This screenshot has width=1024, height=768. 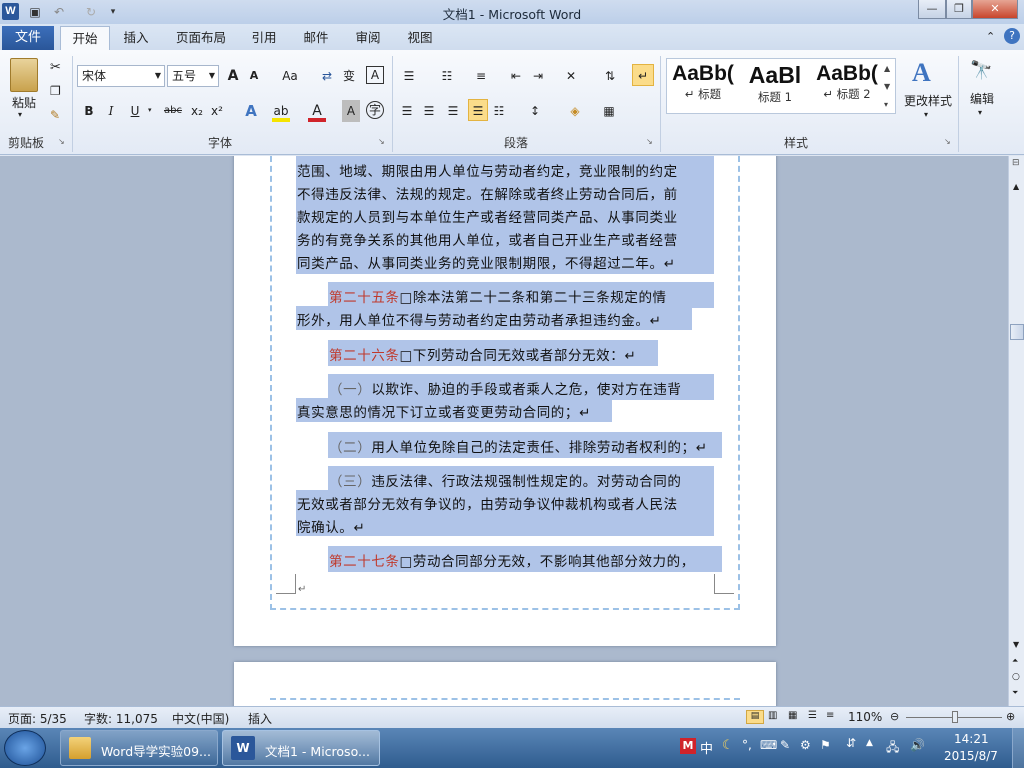 What do you see at coordinates (290, 76) in the screenshot?
I see `change-case-button: Aa` at bounding box center [290, 76].